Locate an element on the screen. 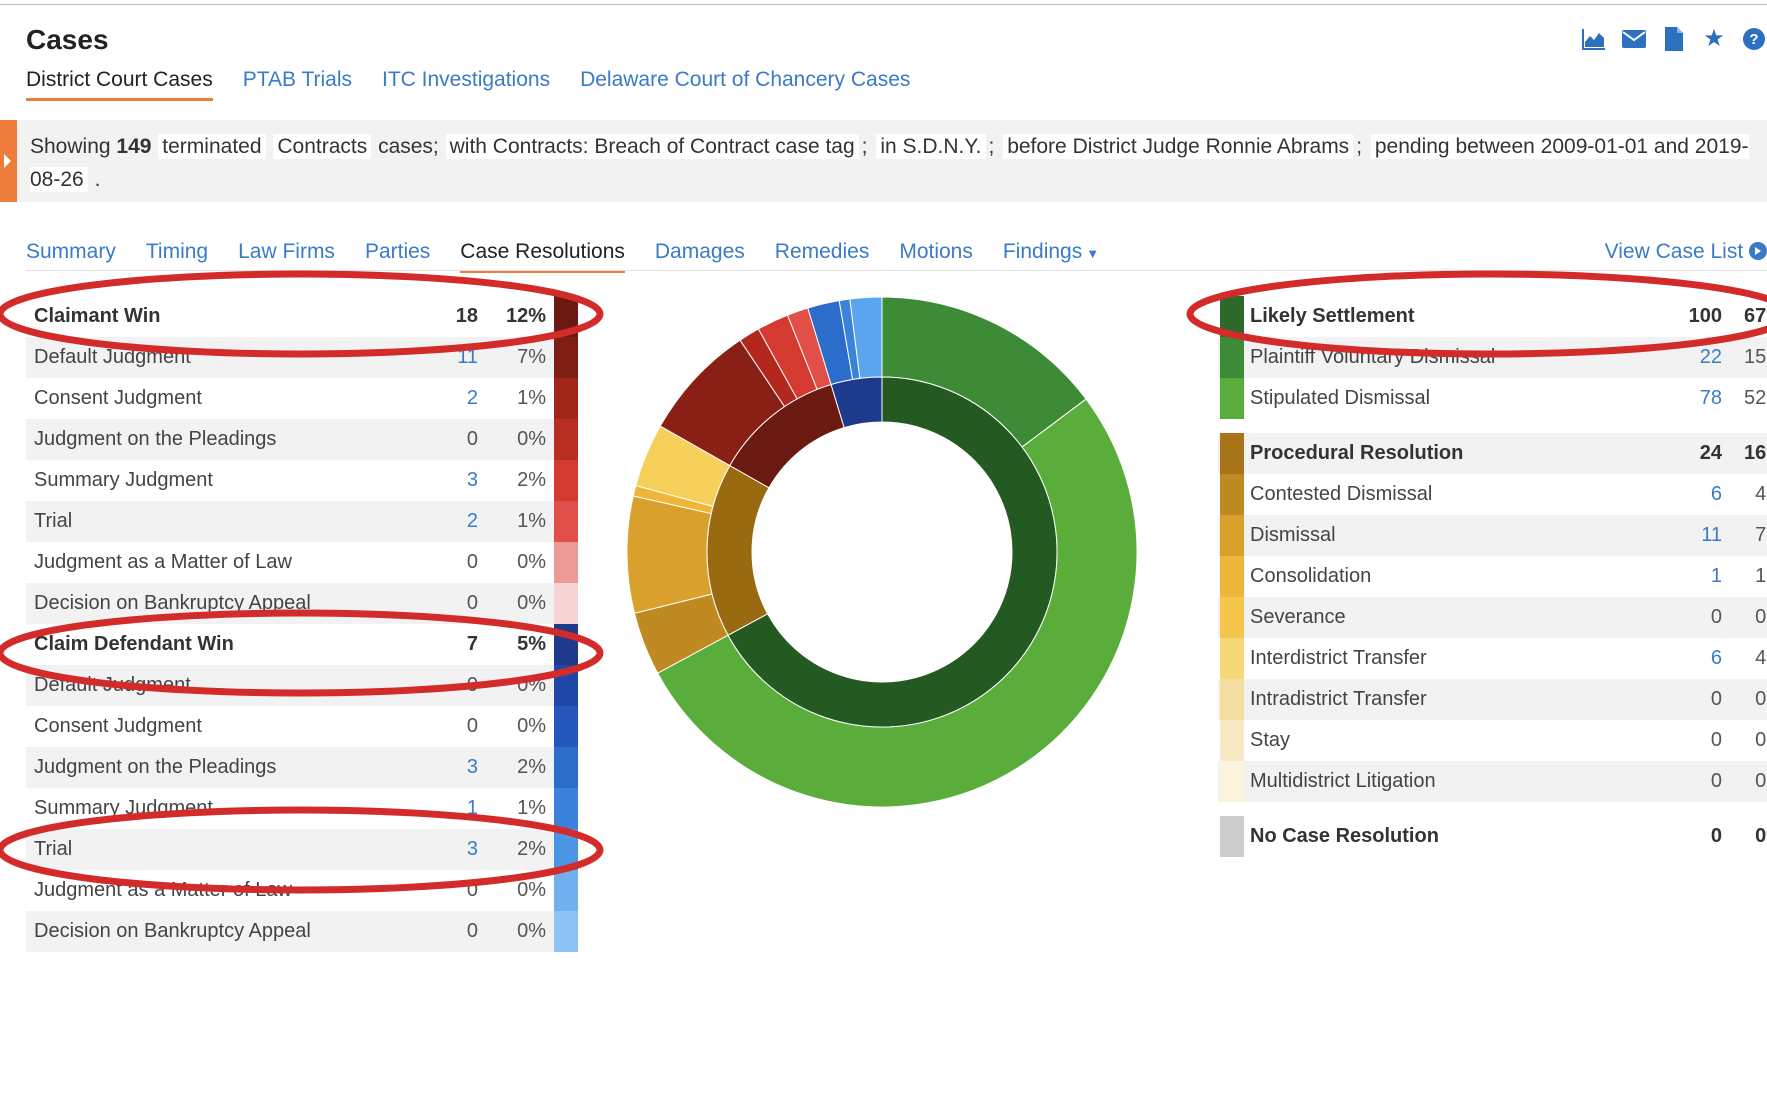 This screenshot has width=1767, height=1104. tab-motions: Motions is located at coordinates (936, 256).